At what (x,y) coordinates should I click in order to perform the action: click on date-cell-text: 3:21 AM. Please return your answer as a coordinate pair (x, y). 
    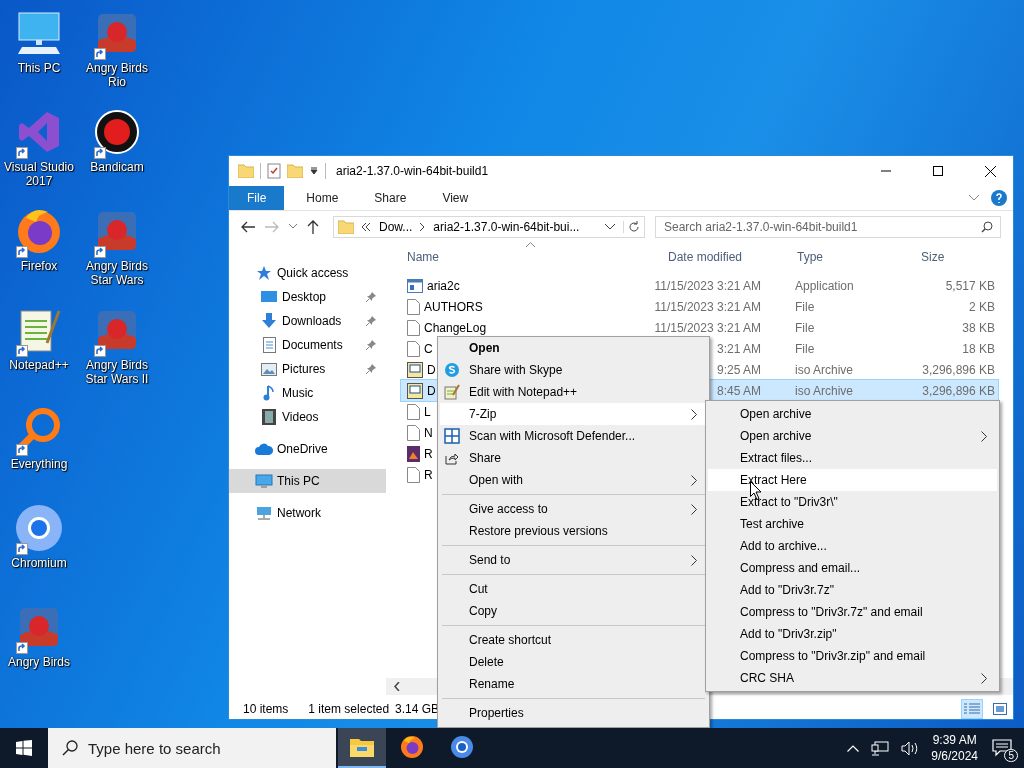
    Looking at the image, I should click on (738, 348).